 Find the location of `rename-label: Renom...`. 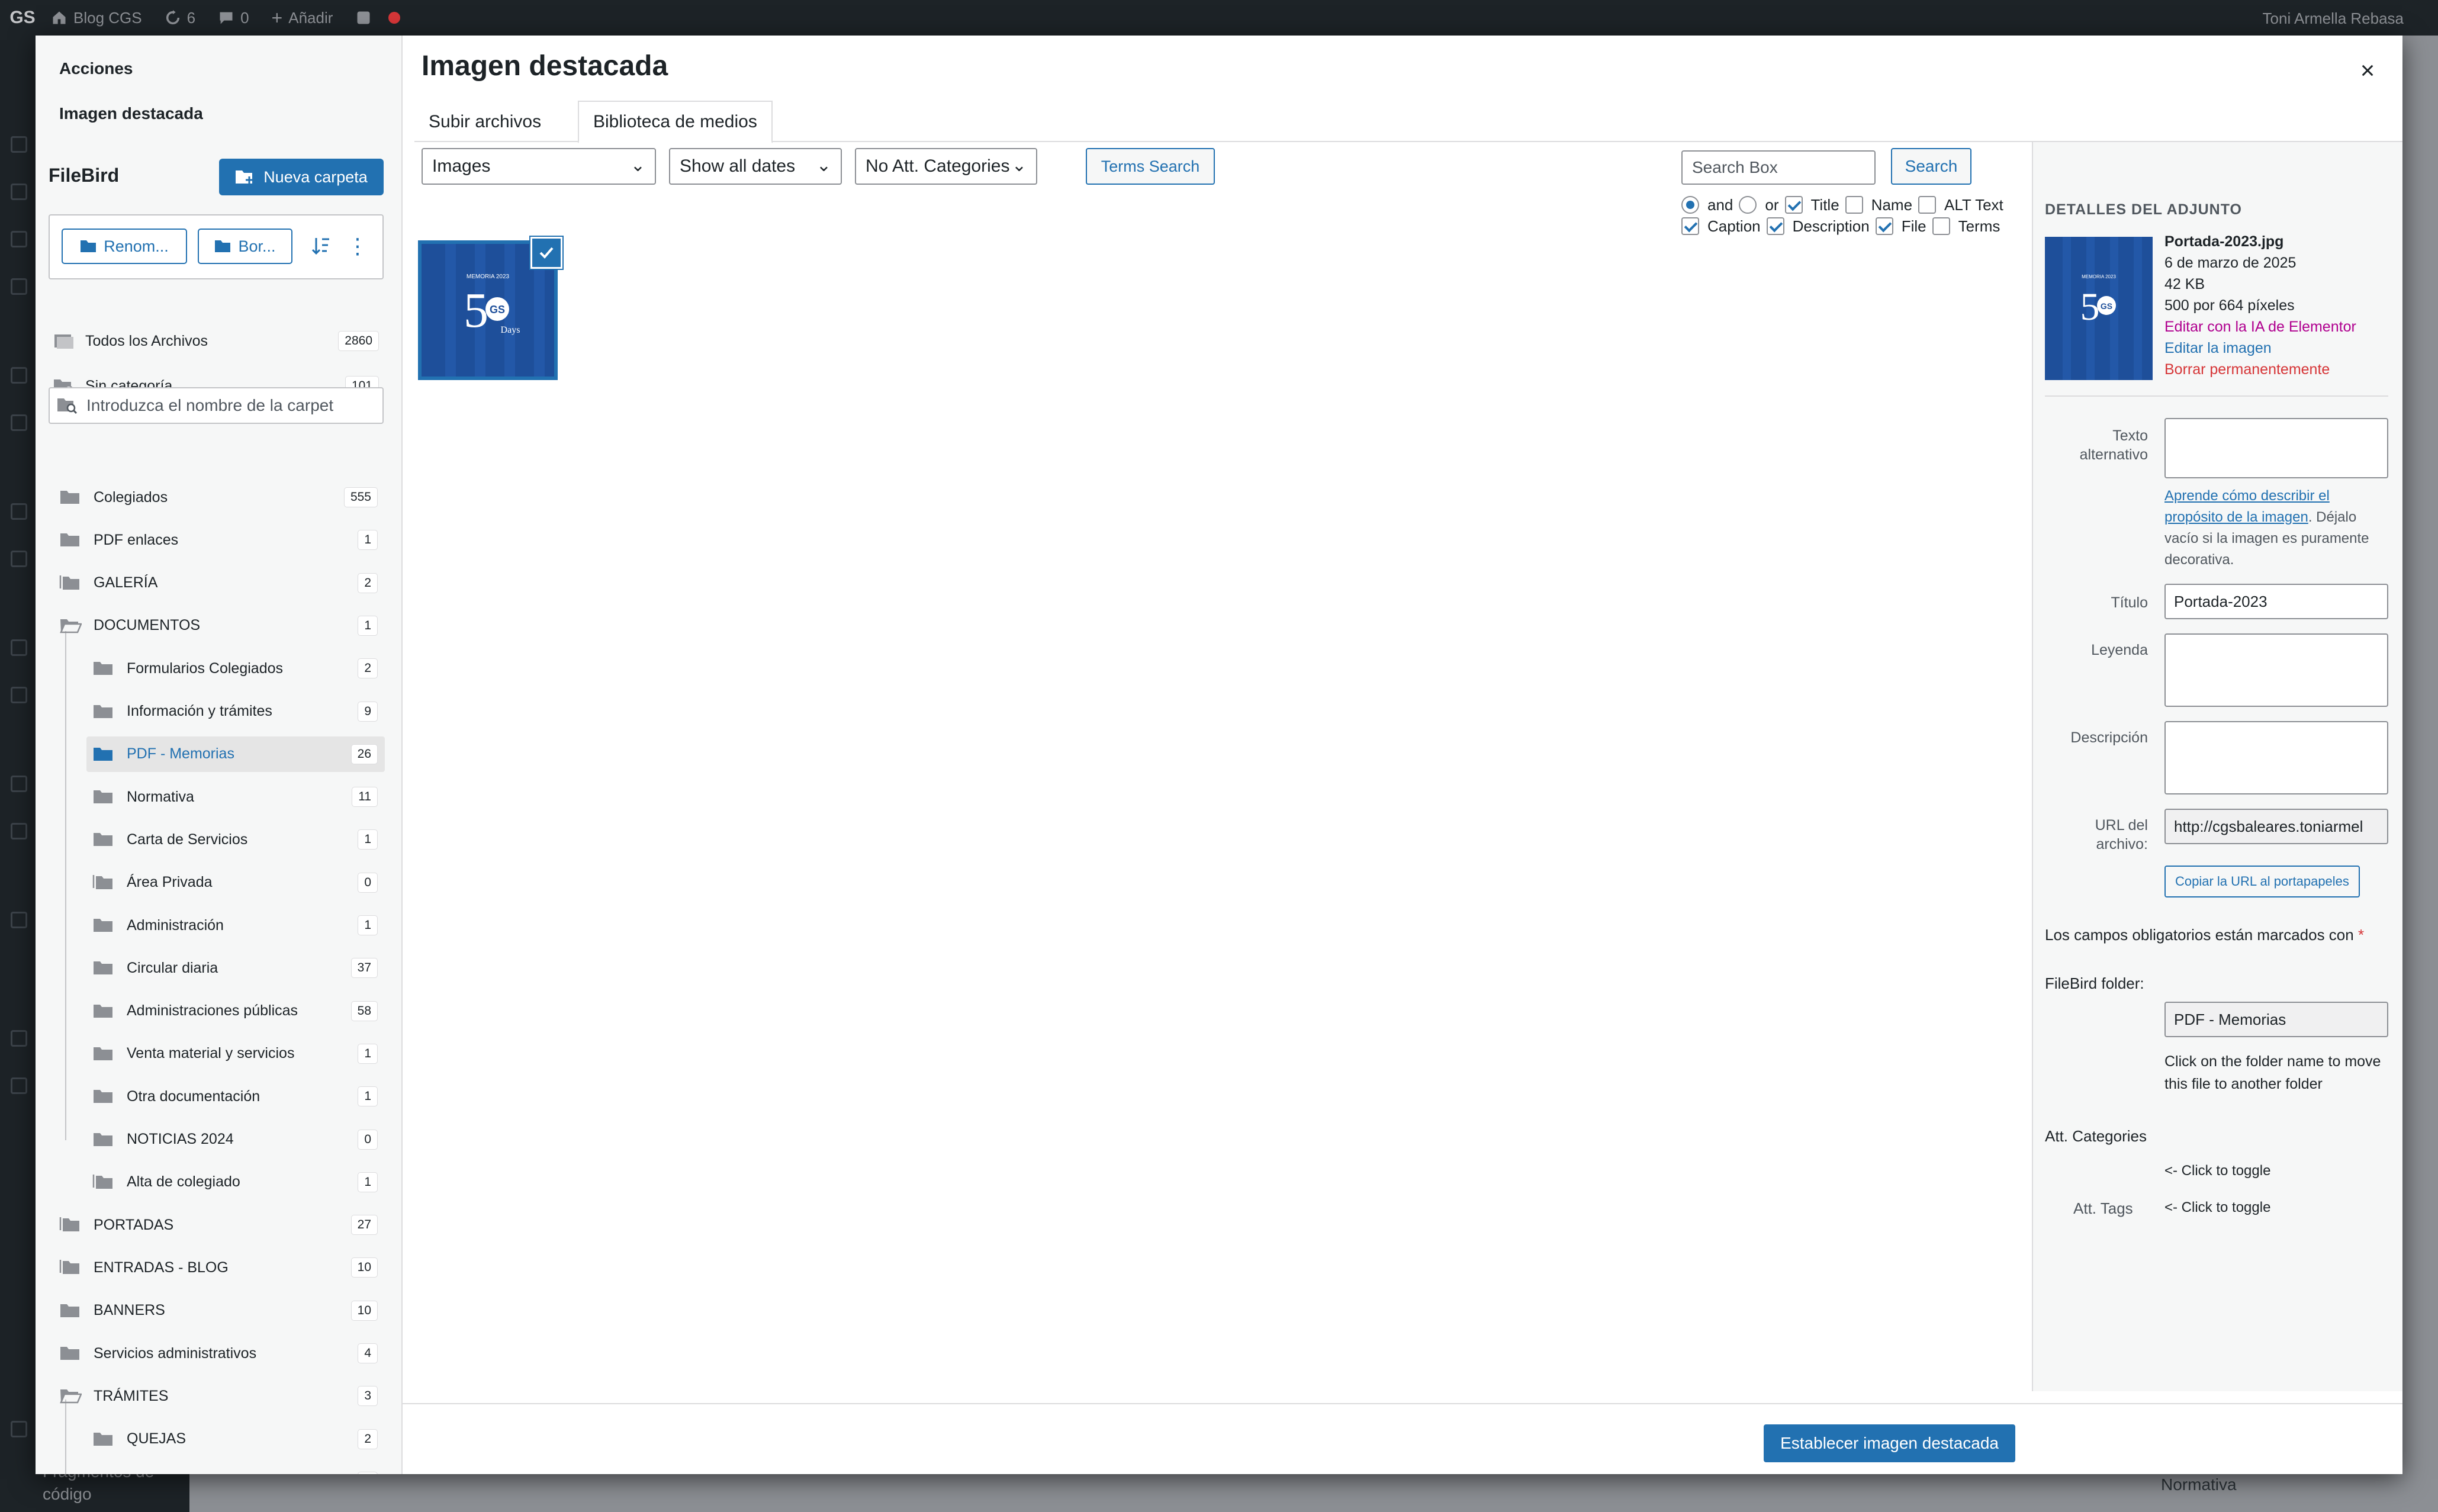

rename-label: Renom... is located at coordinates (136, 246).